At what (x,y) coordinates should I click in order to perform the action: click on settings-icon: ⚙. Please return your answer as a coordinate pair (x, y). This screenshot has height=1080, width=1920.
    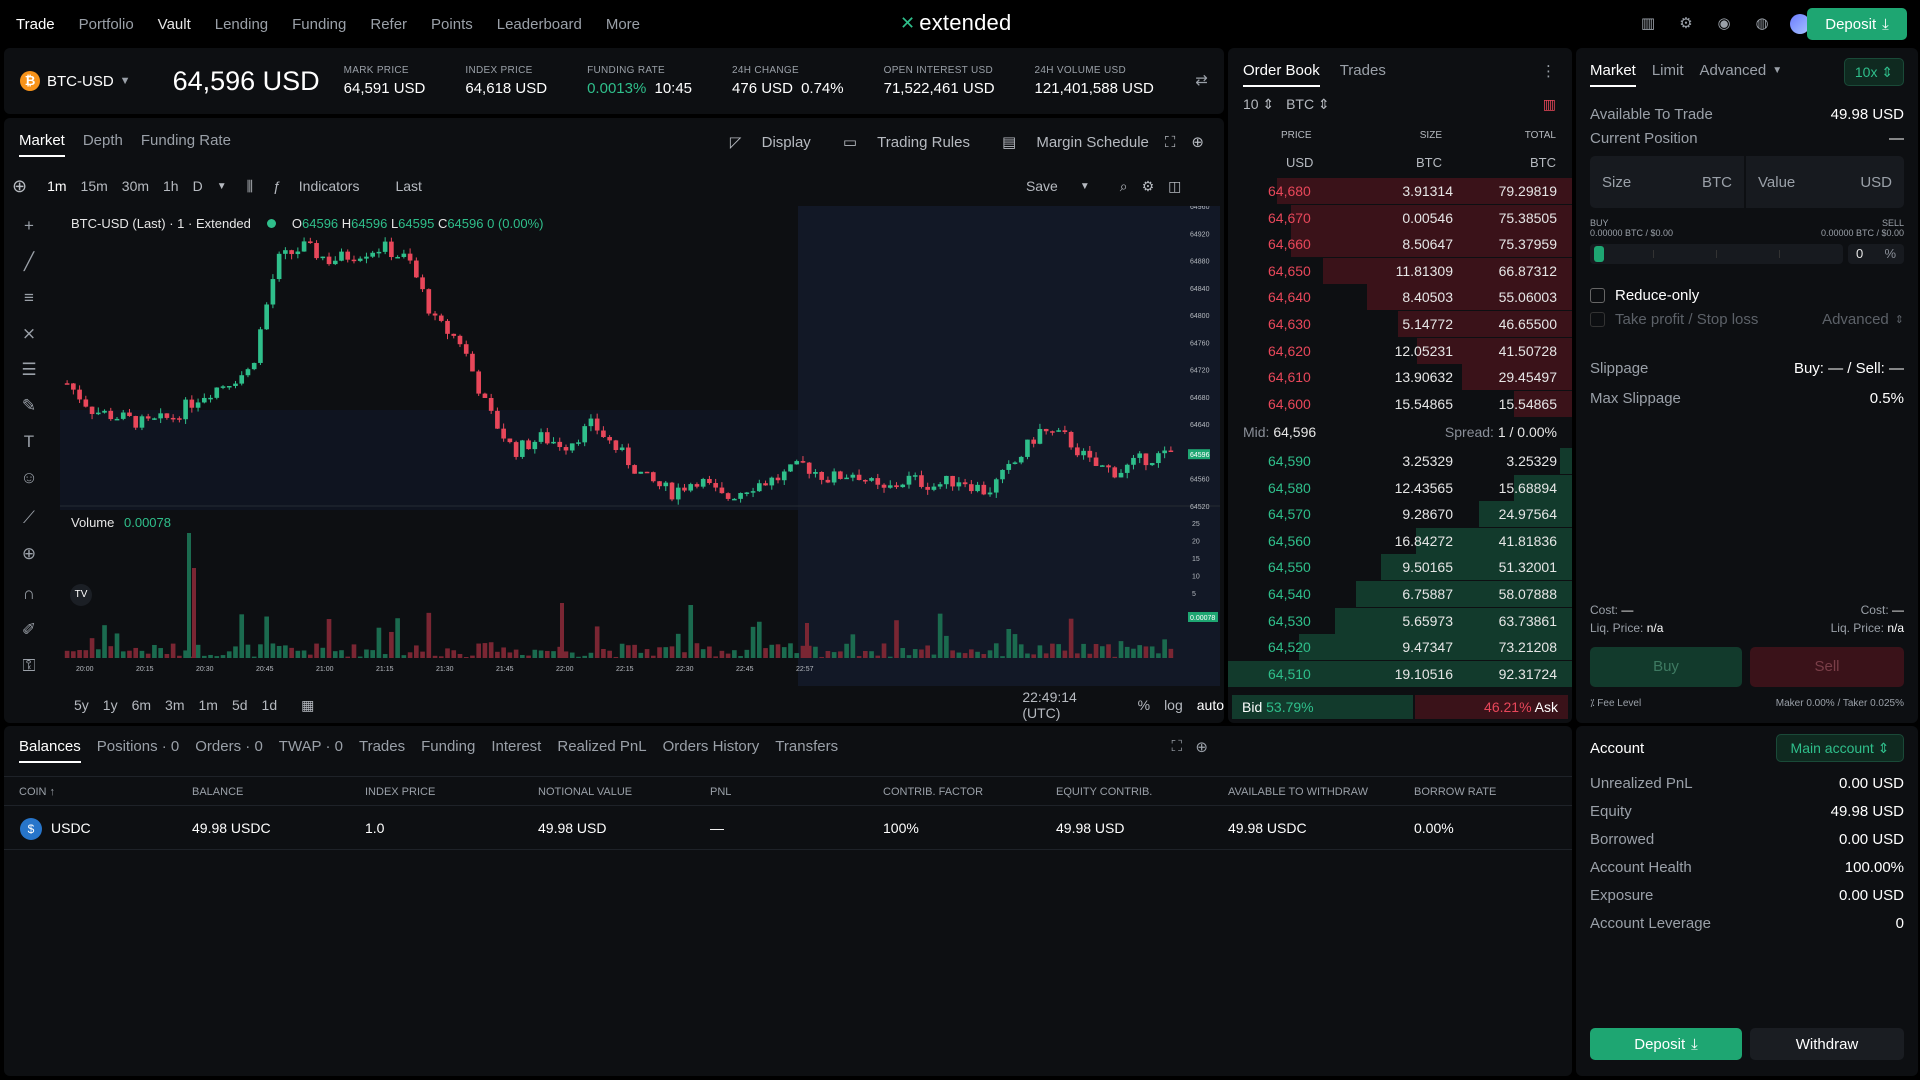
    Looking at the image, I should click on (1148, 186).